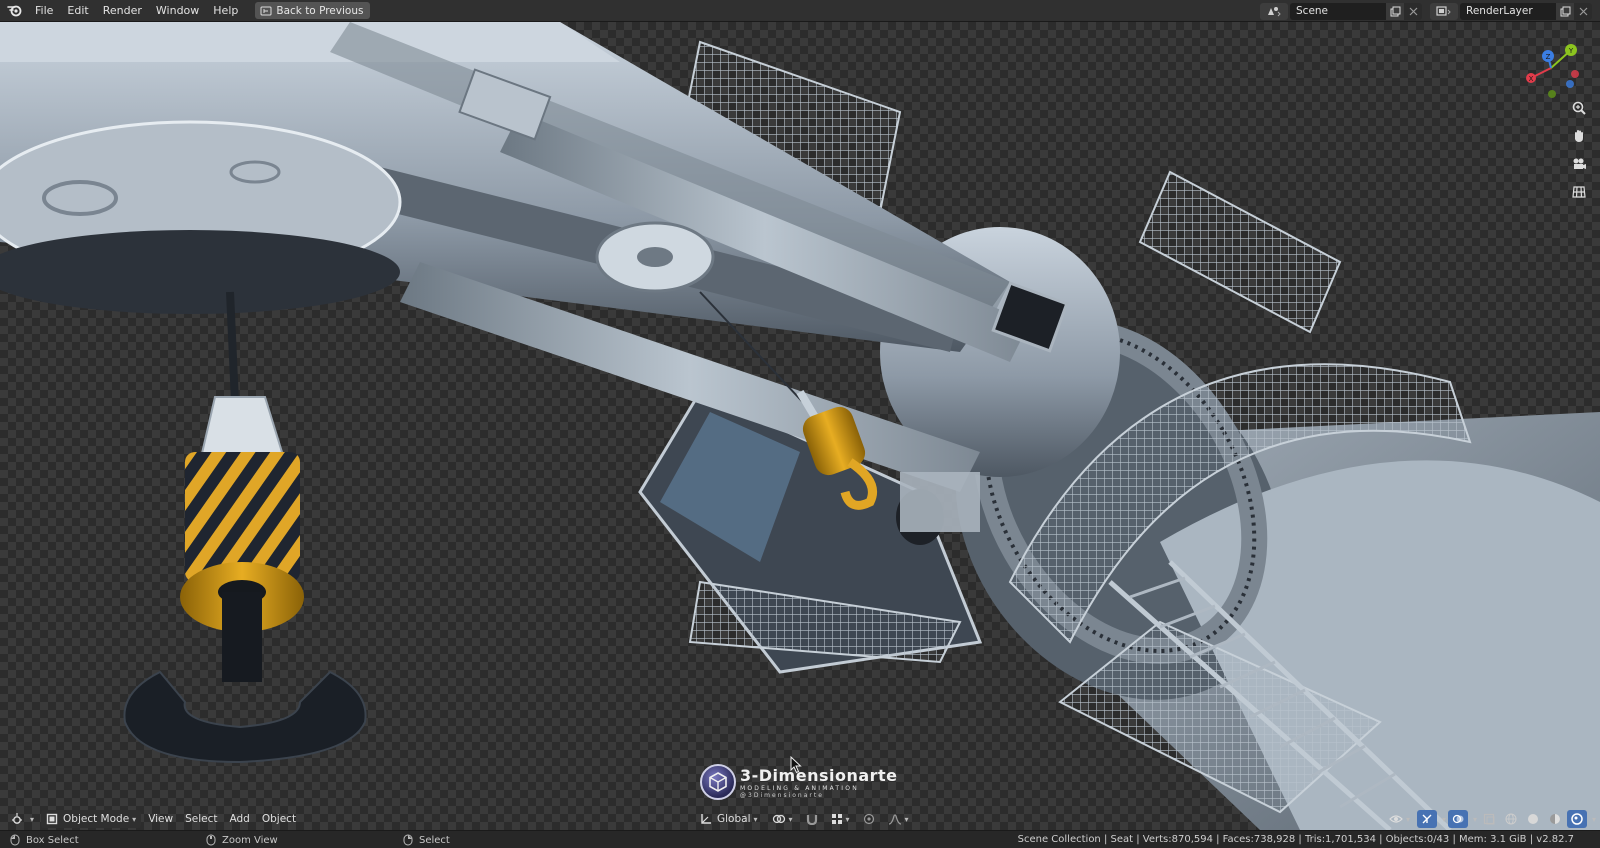 The image size is (1600, 848). I want to click on falloff-dropdown: ▾, so click(898, 819).